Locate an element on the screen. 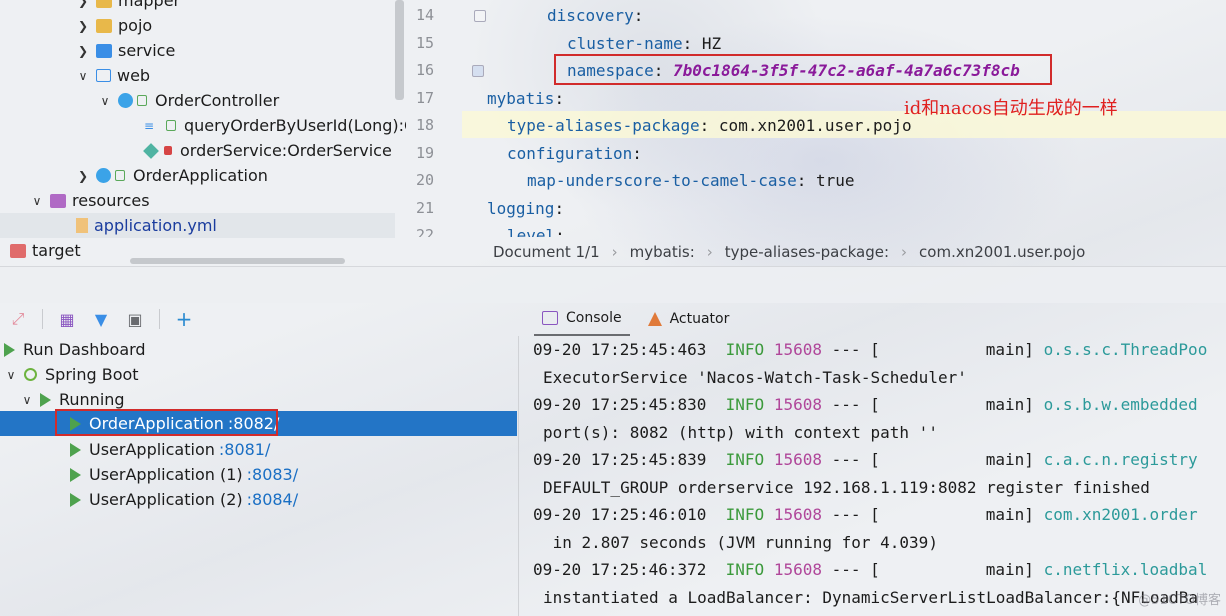 The image size is (1226, 616). namespace-highlight-box is located at coordinates (803, 69).